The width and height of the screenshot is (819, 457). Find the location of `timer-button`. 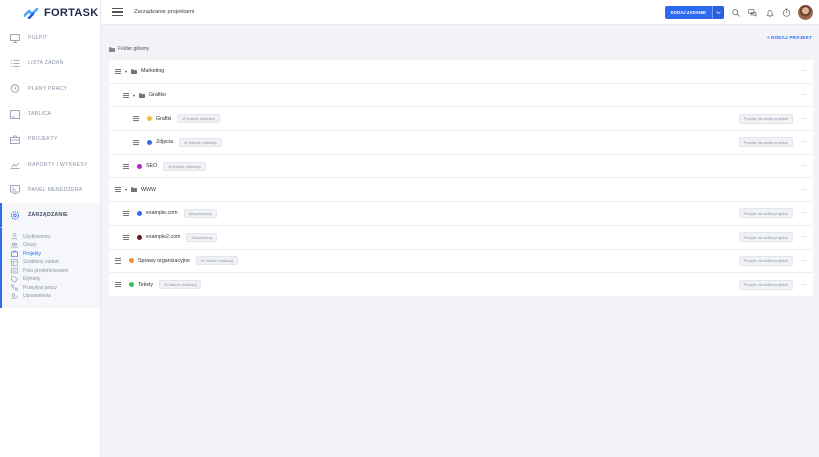

timer-button is located at coordinates (786, 12).